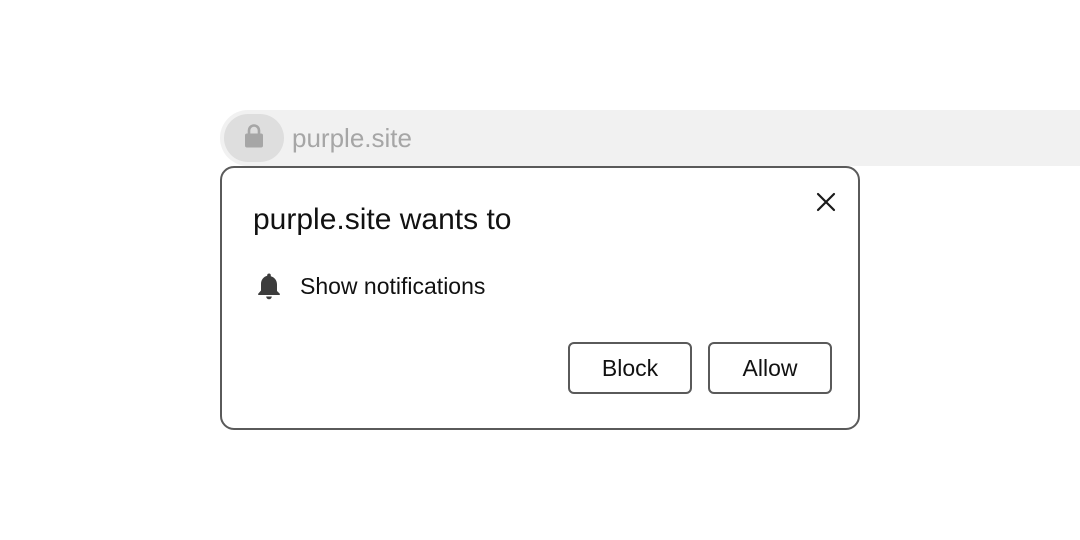 The height and width of the screenshot is (540, 1080). What do you see at coordinates (770, 368) in the screenshot?
I see `allow-button: Allow` at bounding box center [770, 368].